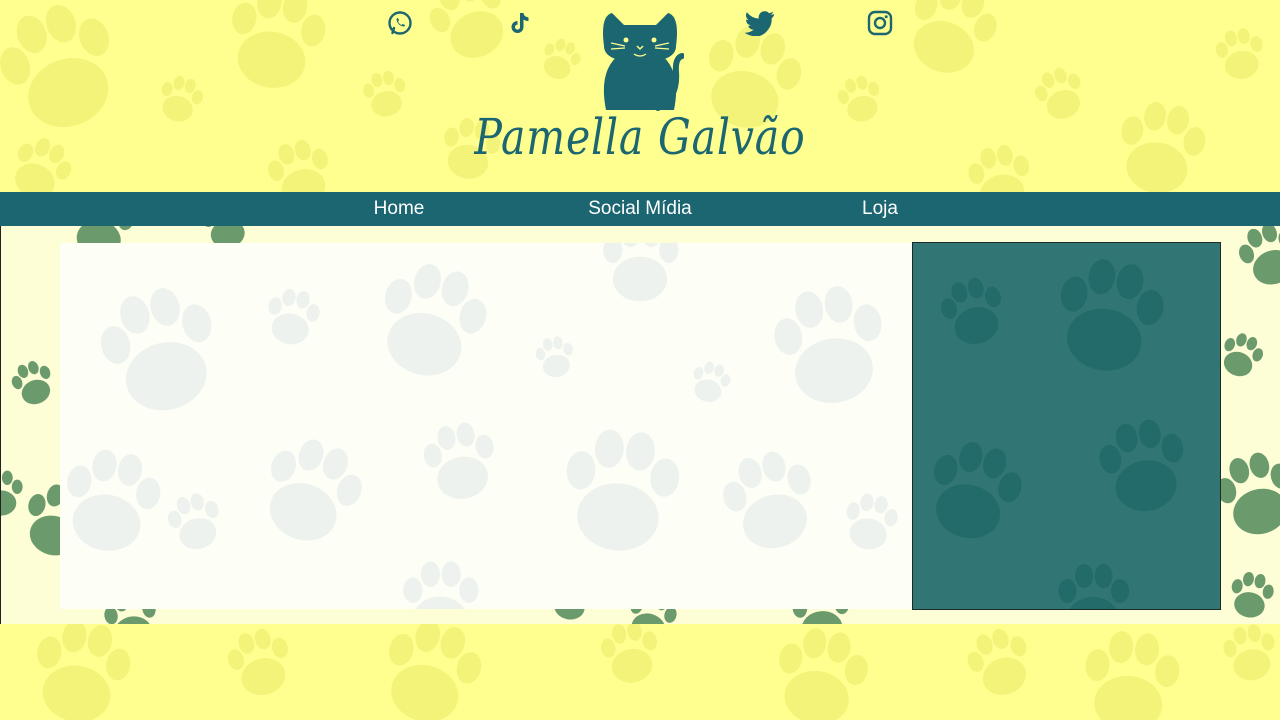  I want to click on whatsapp-link, so click(400, 23).